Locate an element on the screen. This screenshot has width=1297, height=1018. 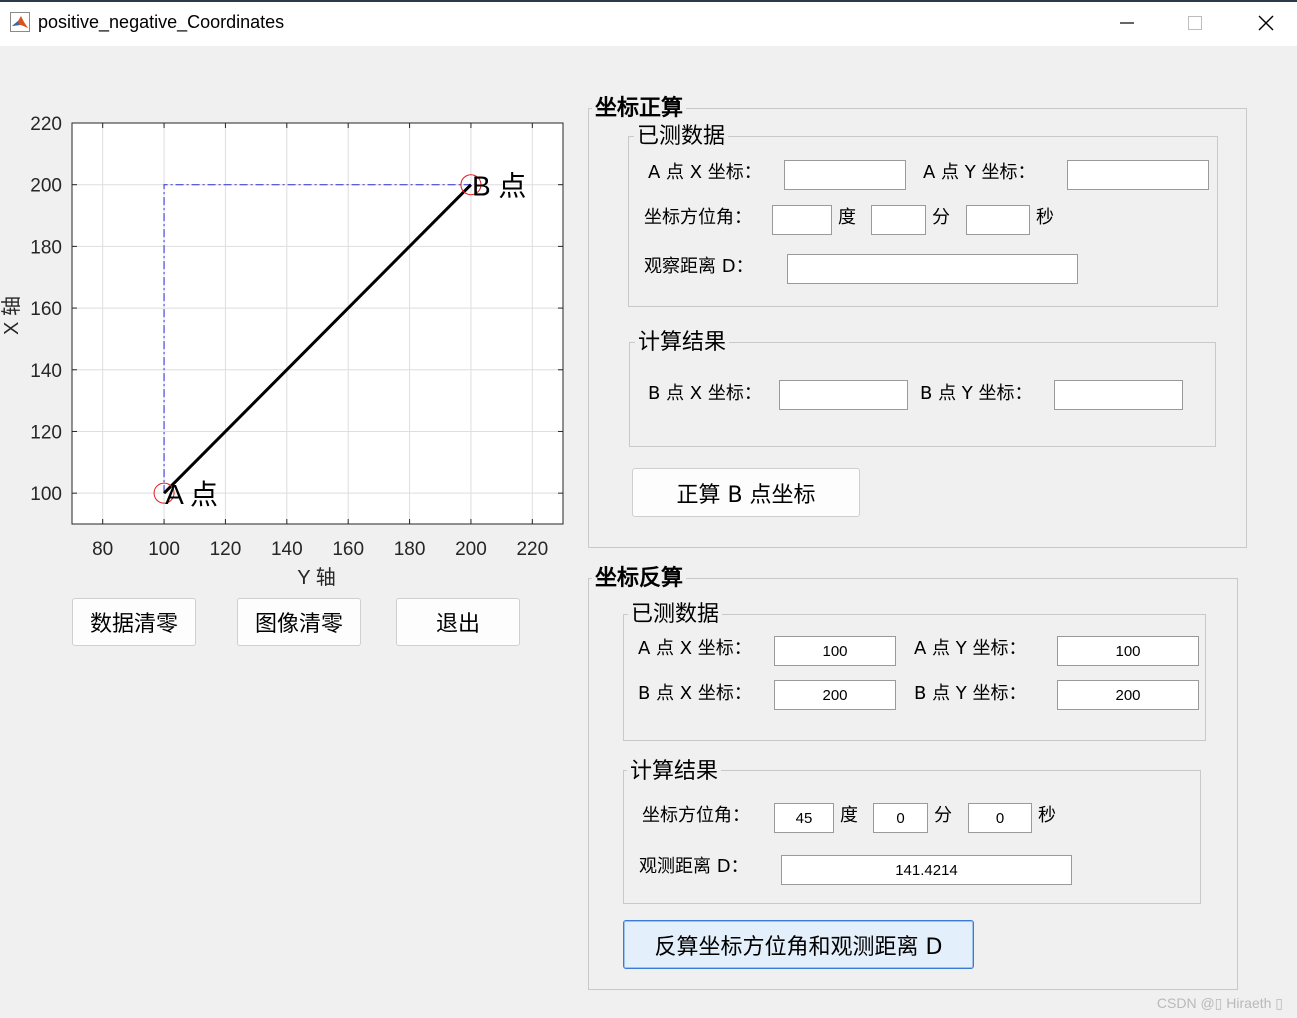
title-bar: positive_negative_Coordinates is located at coordinates (648, 23).